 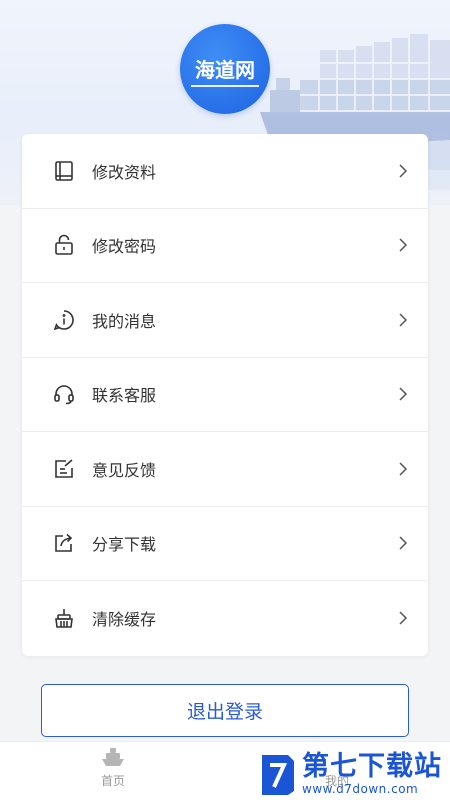 What do you see at coordinates (124, 470) in the screenshot?
I see `menu-item-label: 意见反馈` at bounding box center [124, 470].